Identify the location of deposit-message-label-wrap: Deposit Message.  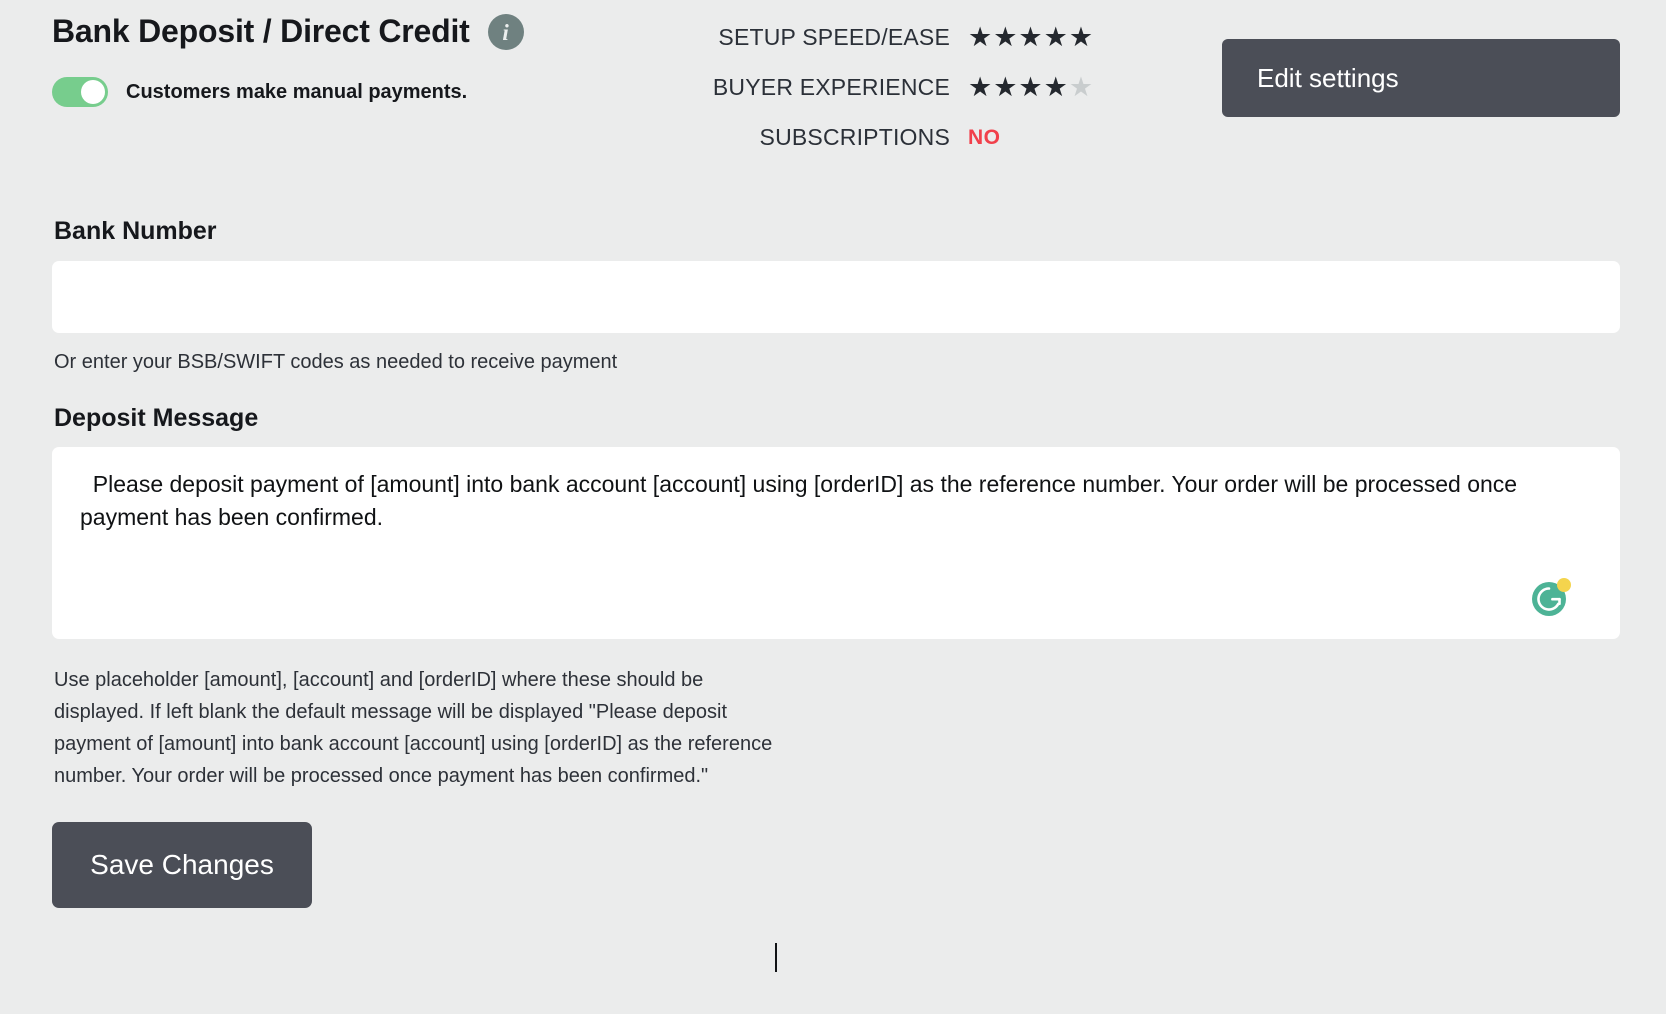
(836, 418).